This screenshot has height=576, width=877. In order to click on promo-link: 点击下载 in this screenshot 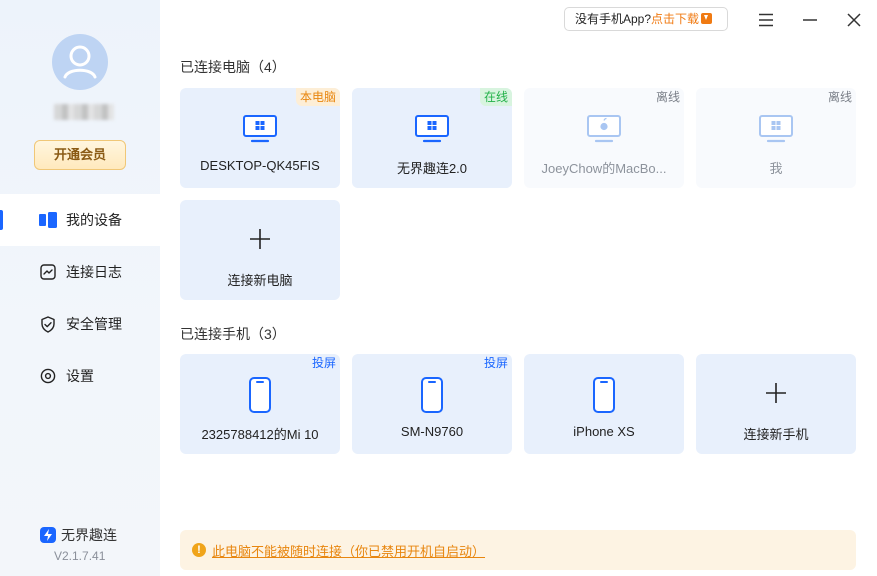, I will do `click(675, 19)`.